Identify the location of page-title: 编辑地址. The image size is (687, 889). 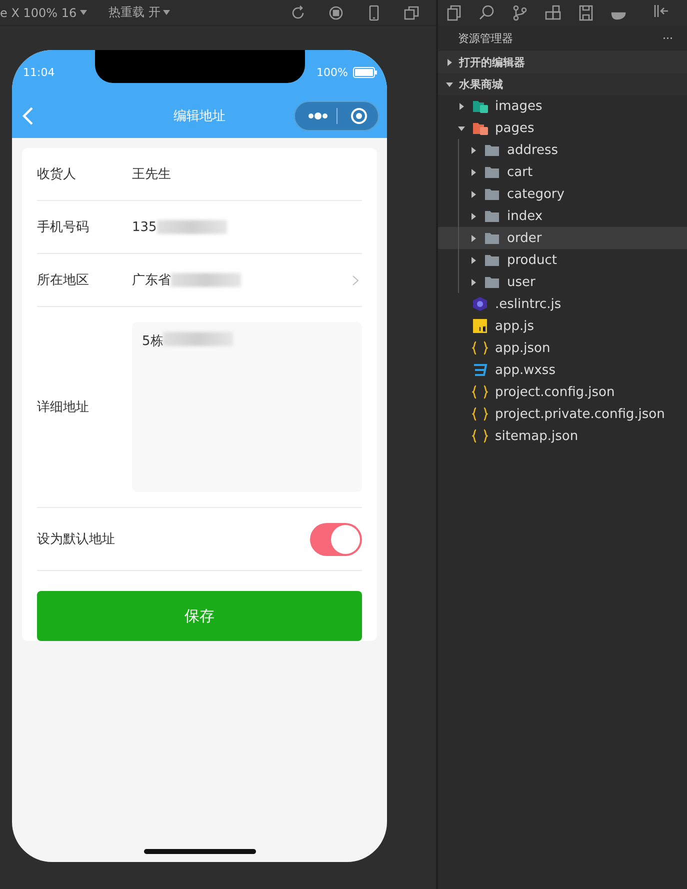
(200, 116).